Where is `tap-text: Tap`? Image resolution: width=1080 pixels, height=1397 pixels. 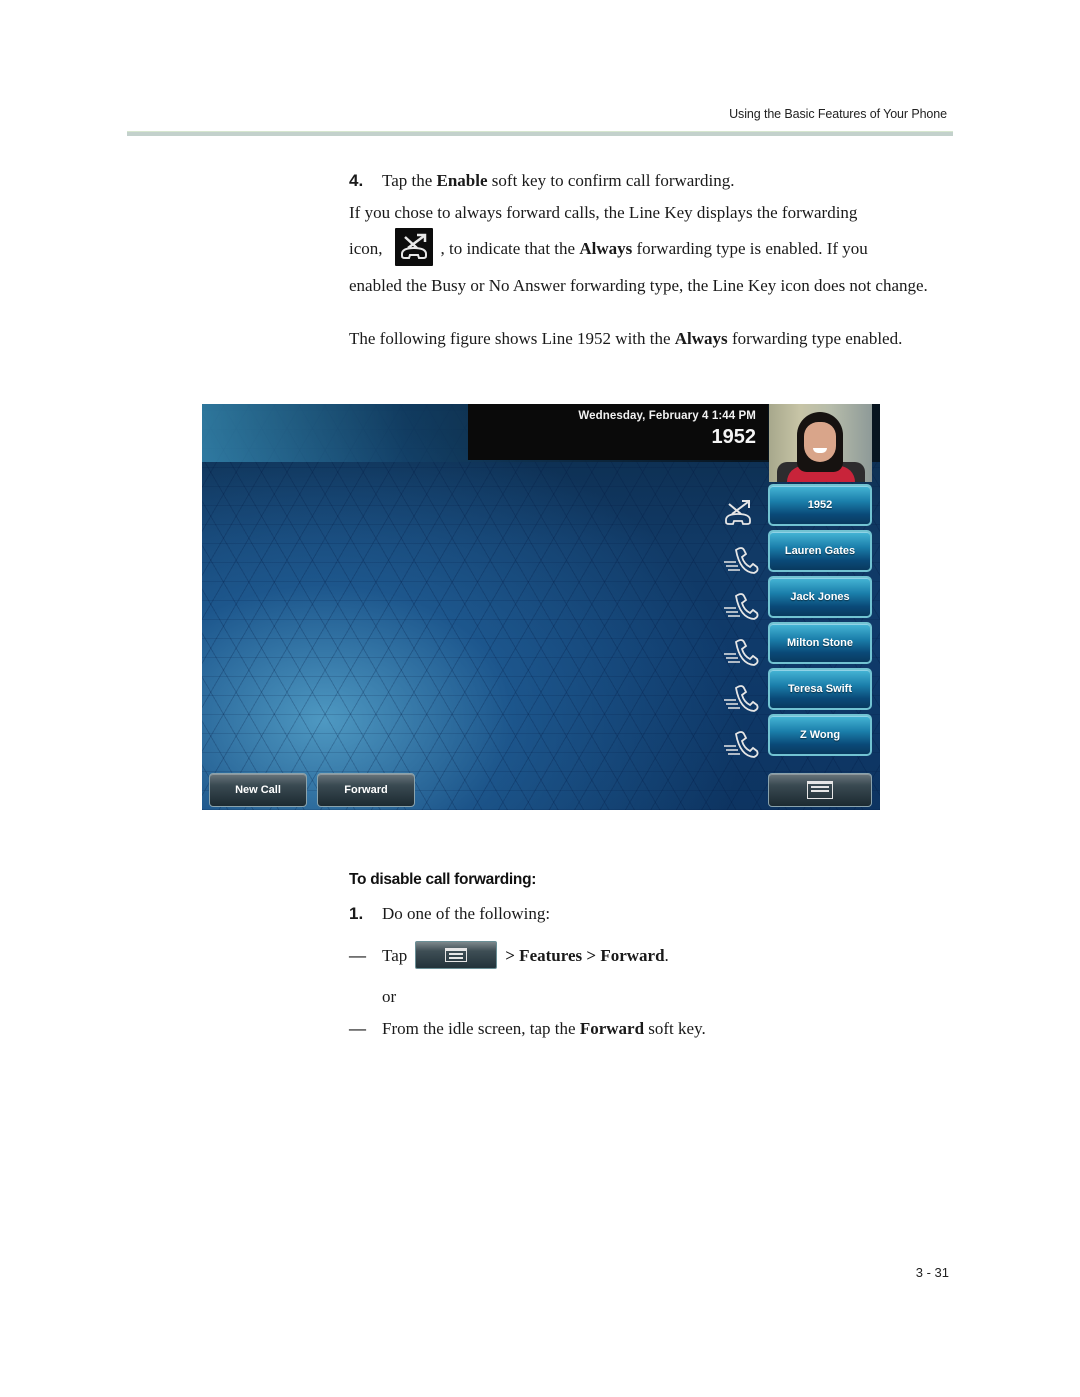
tap-text: Tap is located at coordinates (395, 955).